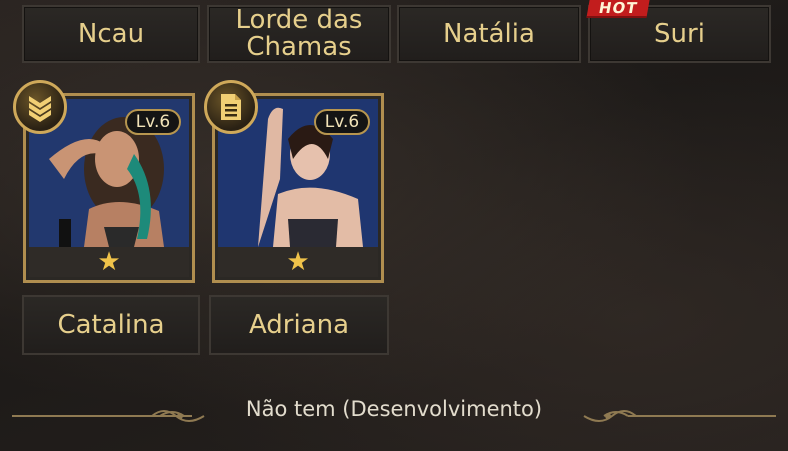 Image resolution: width=788 pixels, height=451 pixels. I want to click on document-icon, so click(231, 107).